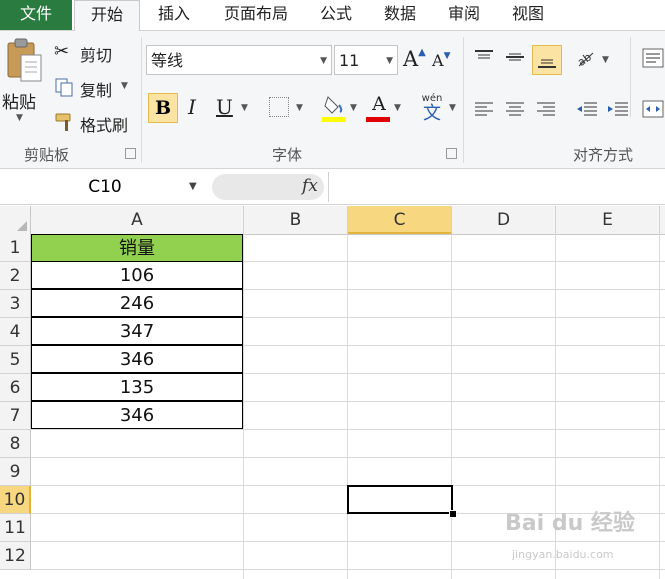 The image size is (665, 579). Describe the element at coordinates (452, 108) in the screenshot. I see `phonetic-dropdown-icon: ▼` at that location.